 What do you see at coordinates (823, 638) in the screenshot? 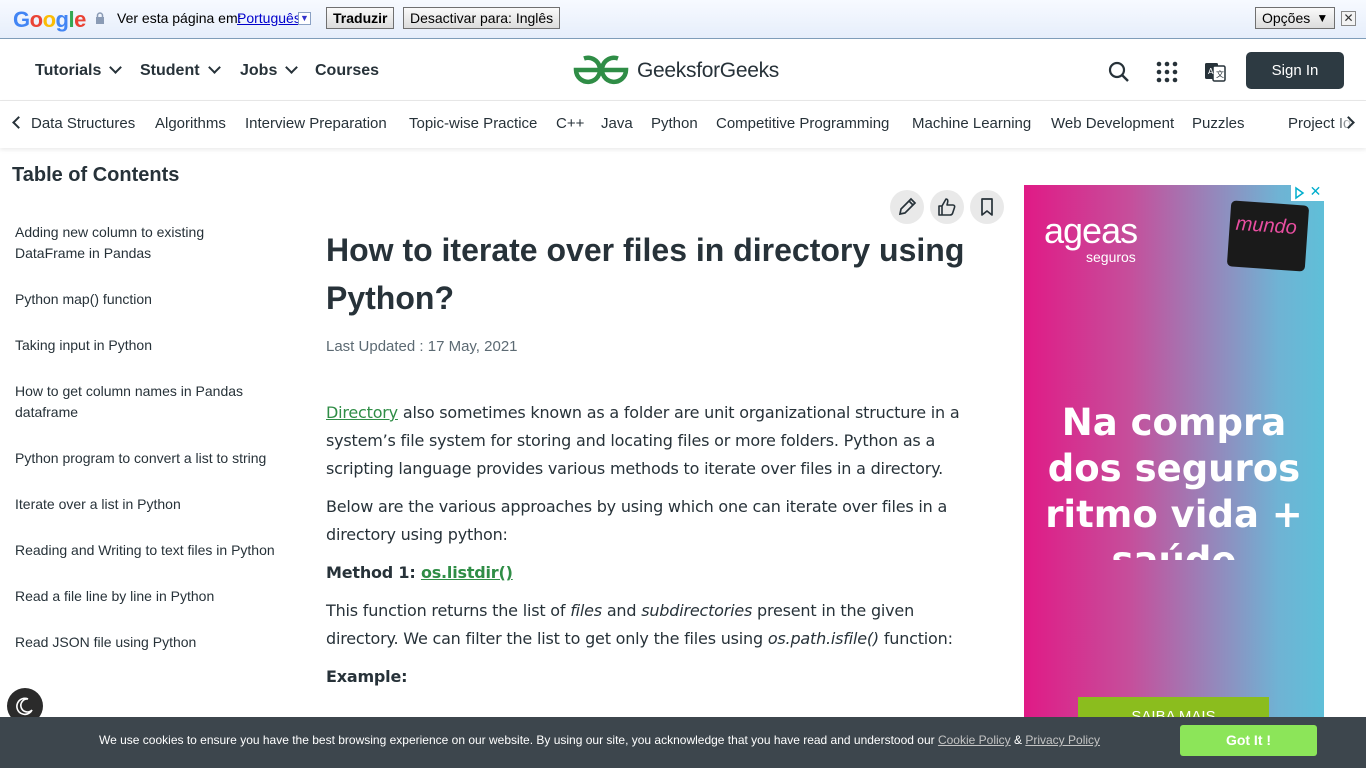
I see `emphasis-isfile: os.path.isfile()` at bounding box center [823, 638].